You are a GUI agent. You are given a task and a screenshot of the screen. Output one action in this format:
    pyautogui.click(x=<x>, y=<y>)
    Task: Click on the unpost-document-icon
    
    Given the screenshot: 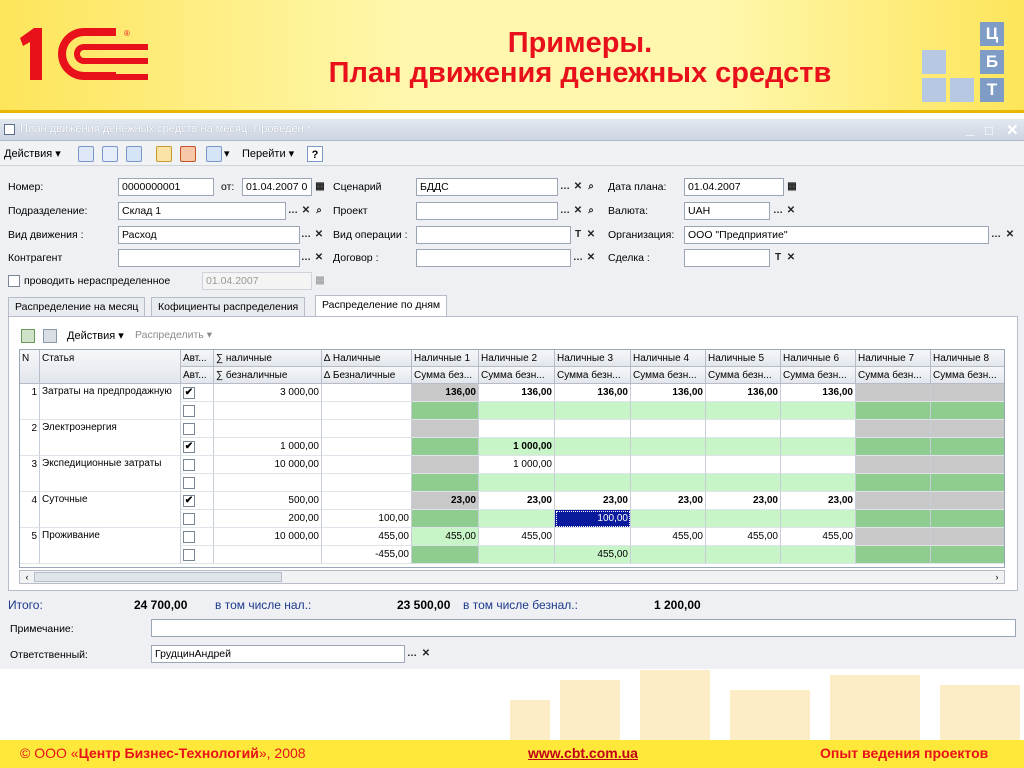 What is the action you would take?
    pyautogui.click(x=188, y=154)
    